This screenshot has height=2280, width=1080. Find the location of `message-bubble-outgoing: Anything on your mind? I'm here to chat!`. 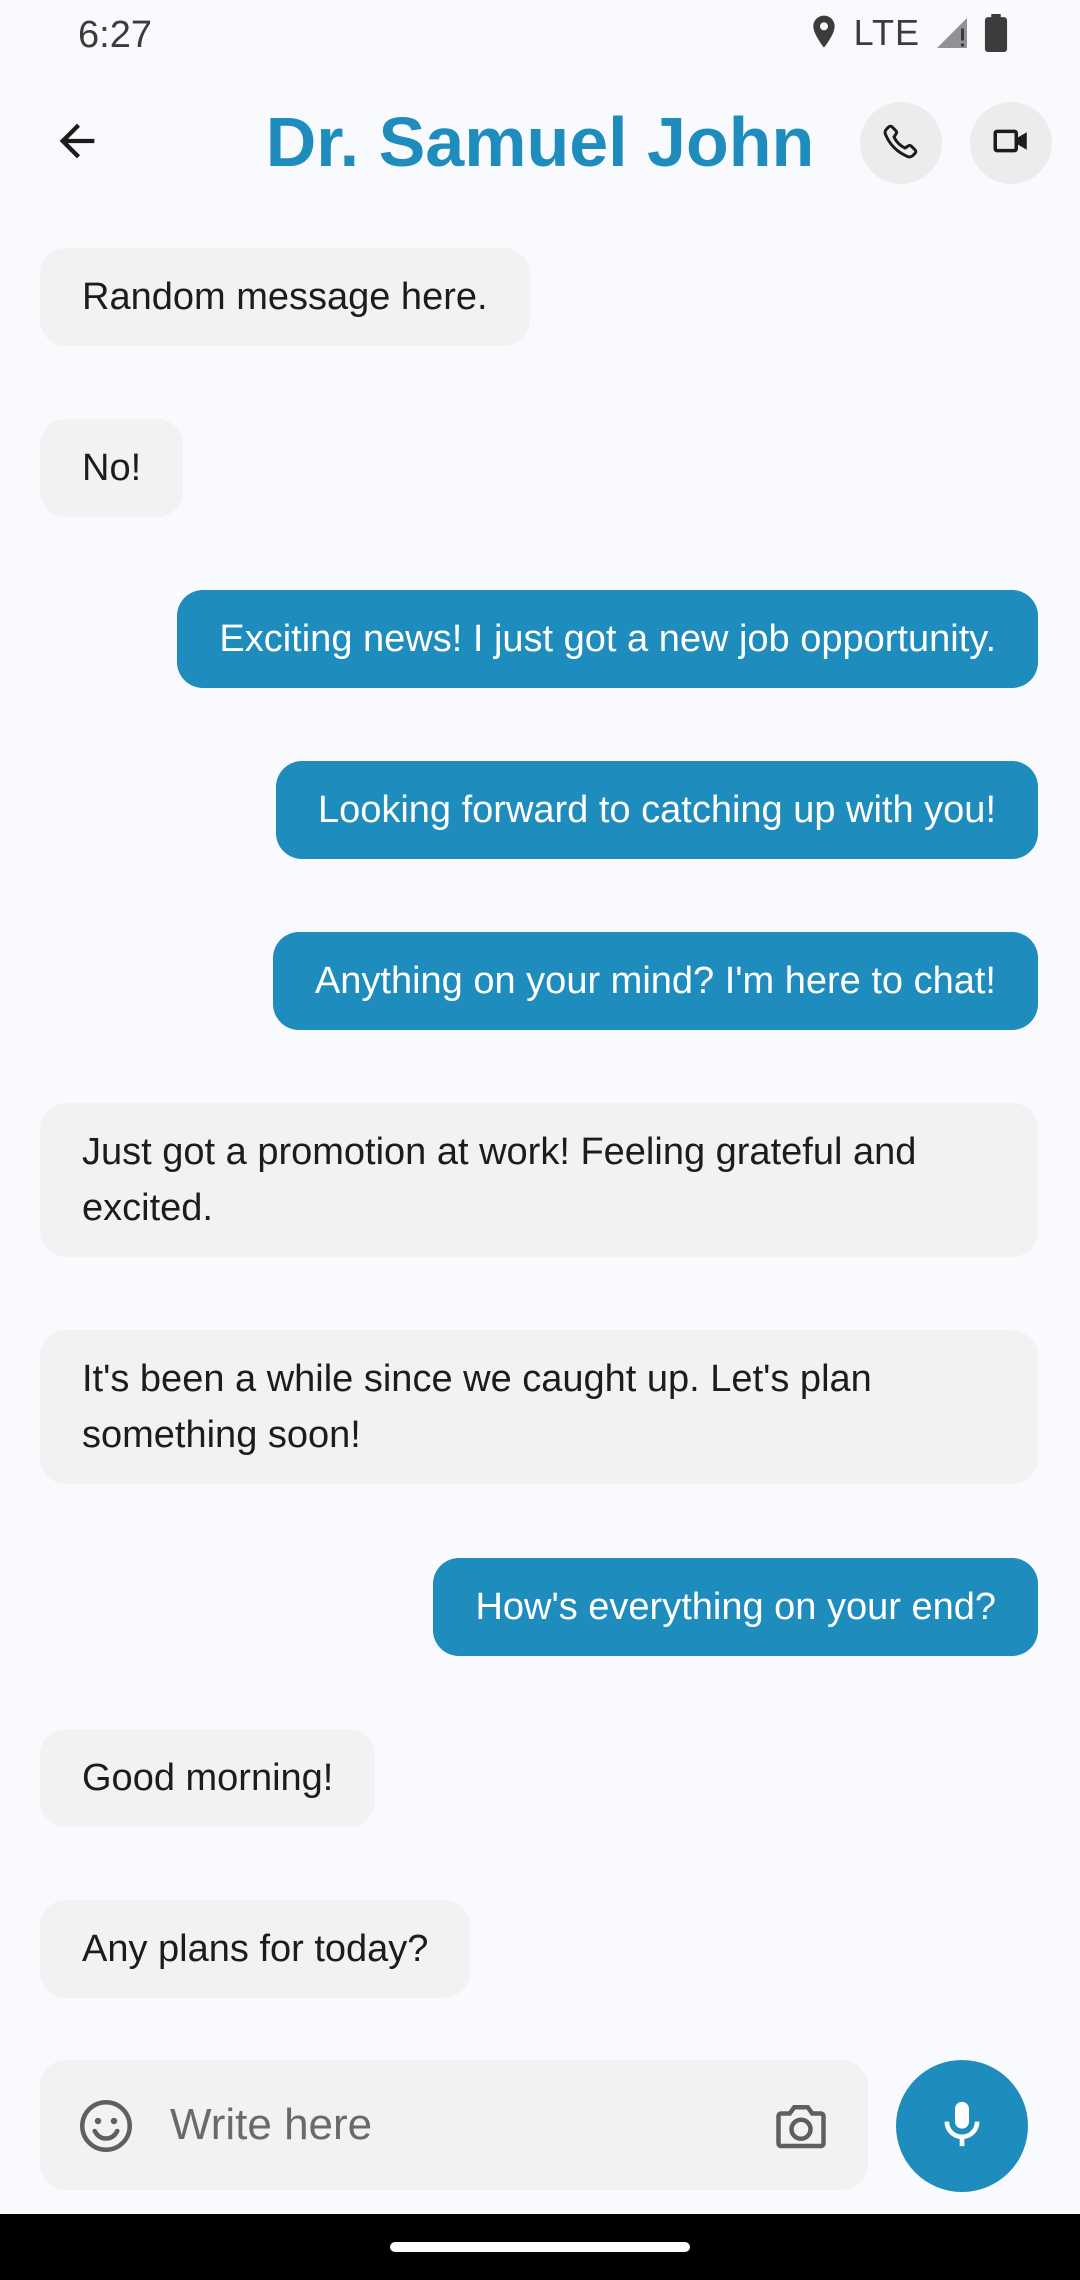

message-bubble-outgoing: Anything on your mind? I'm here to chat! is located at coordinates (655, 981).